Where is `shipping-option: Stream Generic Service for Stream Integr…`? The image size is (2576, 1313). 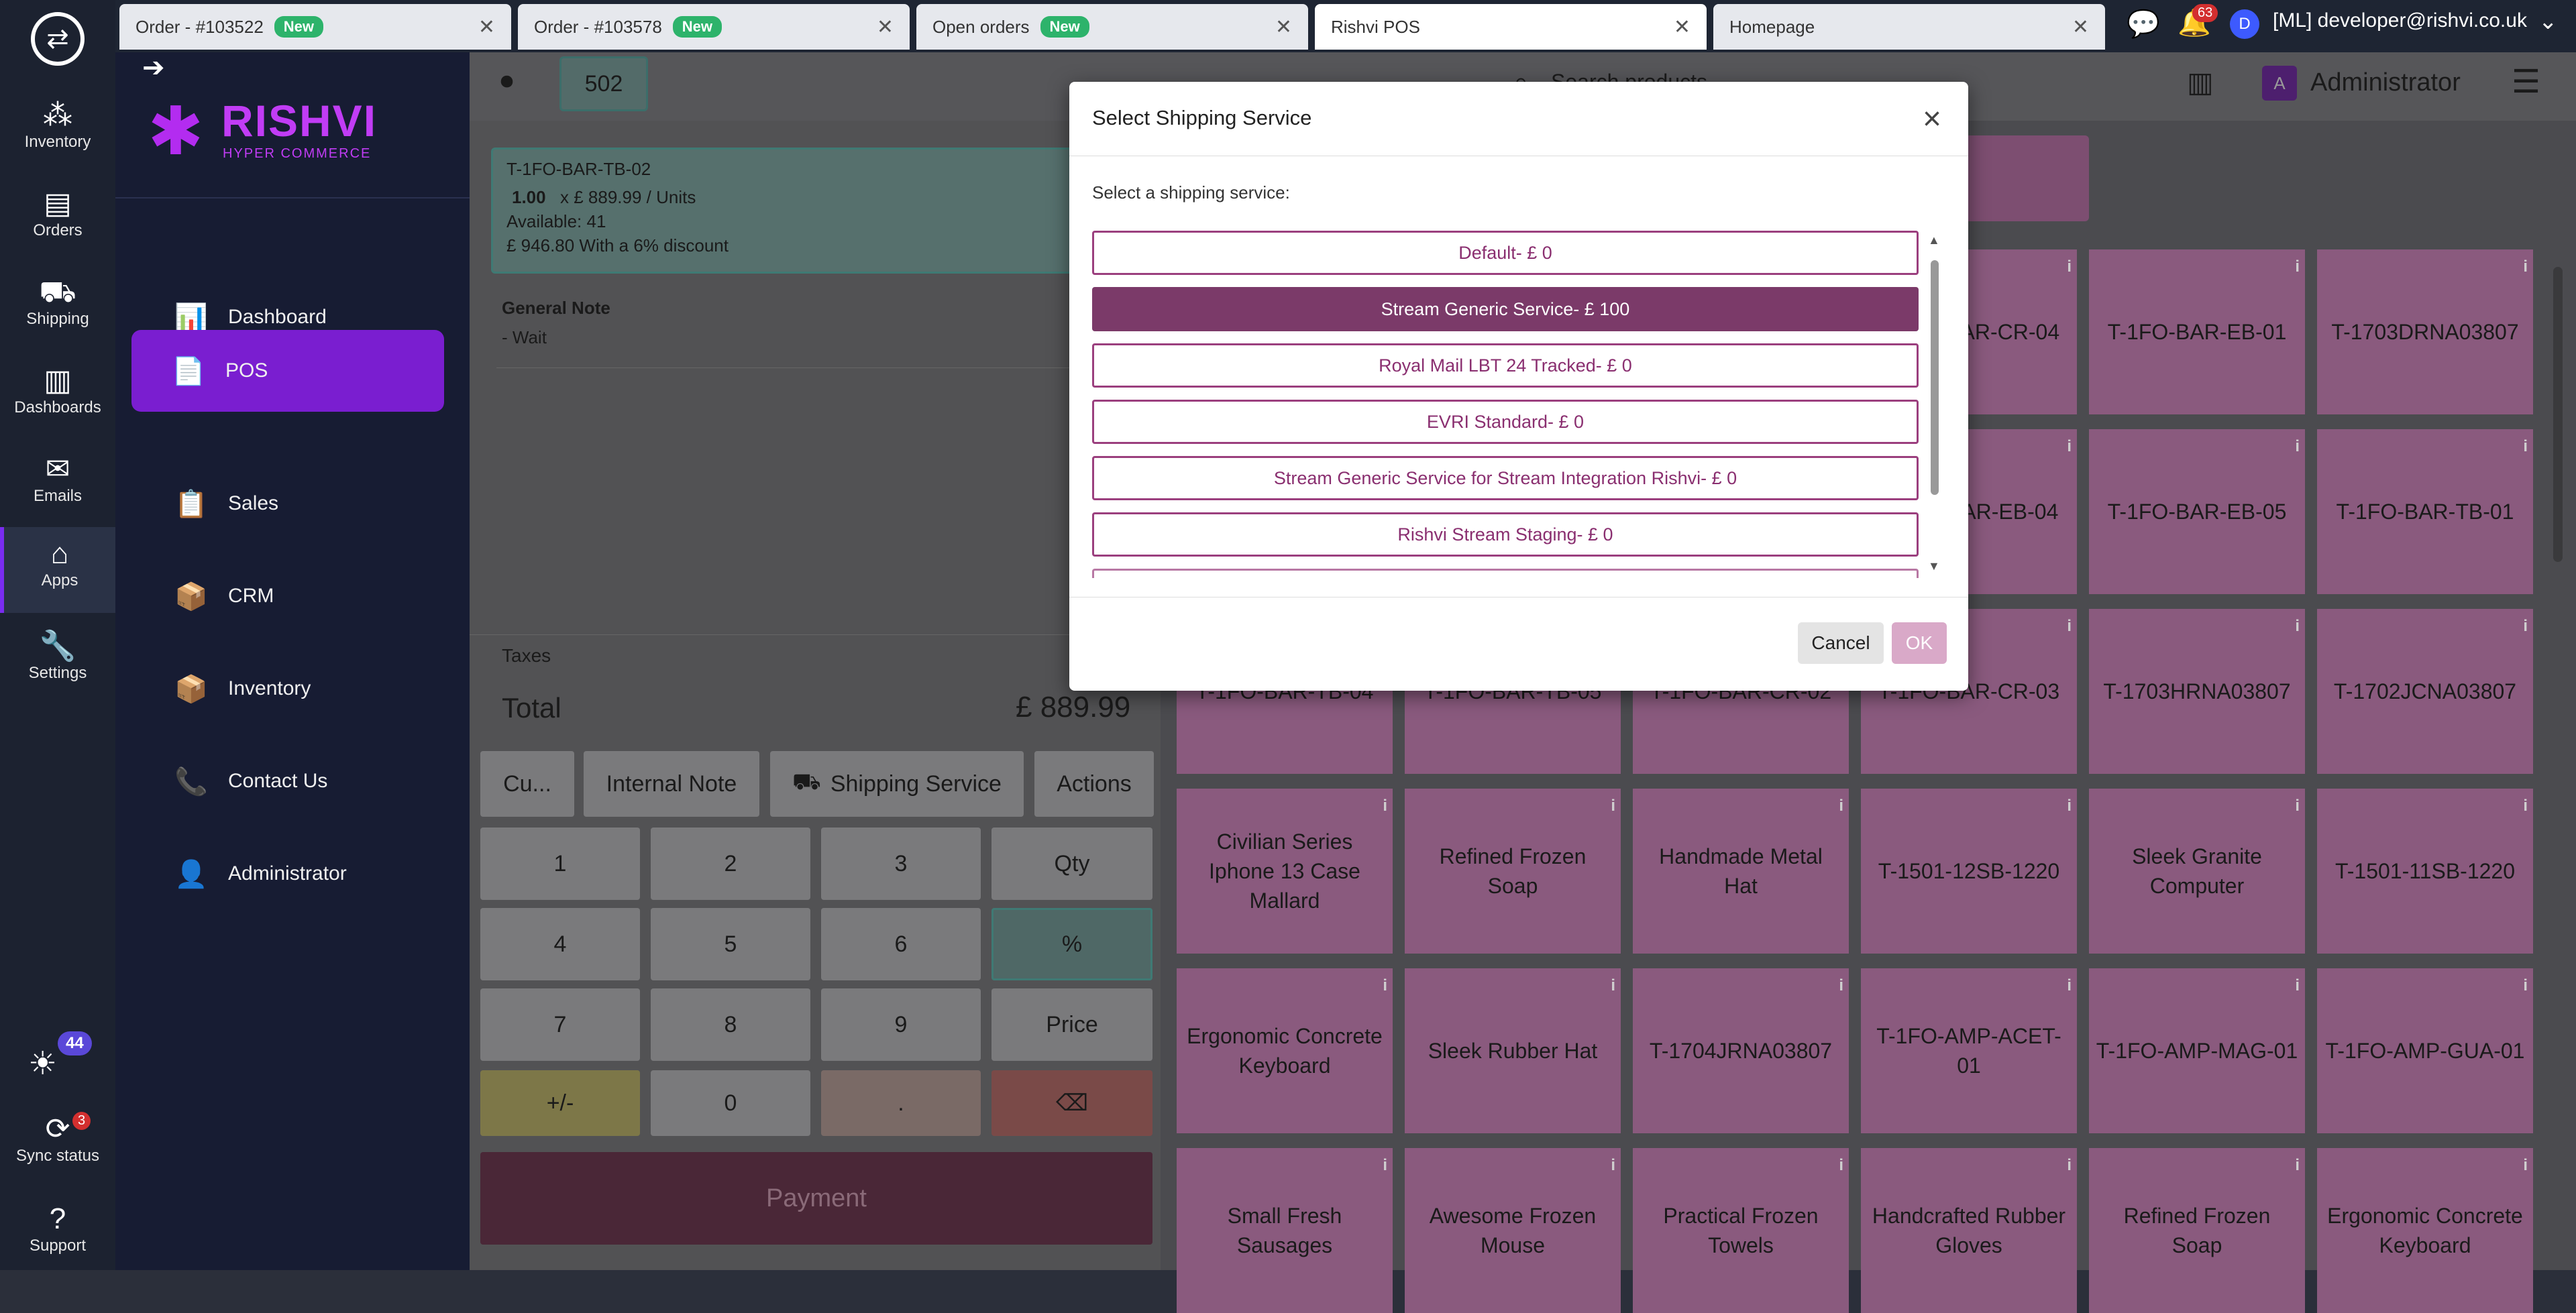 shipping-option: Stream Generic Service for Stream Integr… is located at coordinates (1505, 478).